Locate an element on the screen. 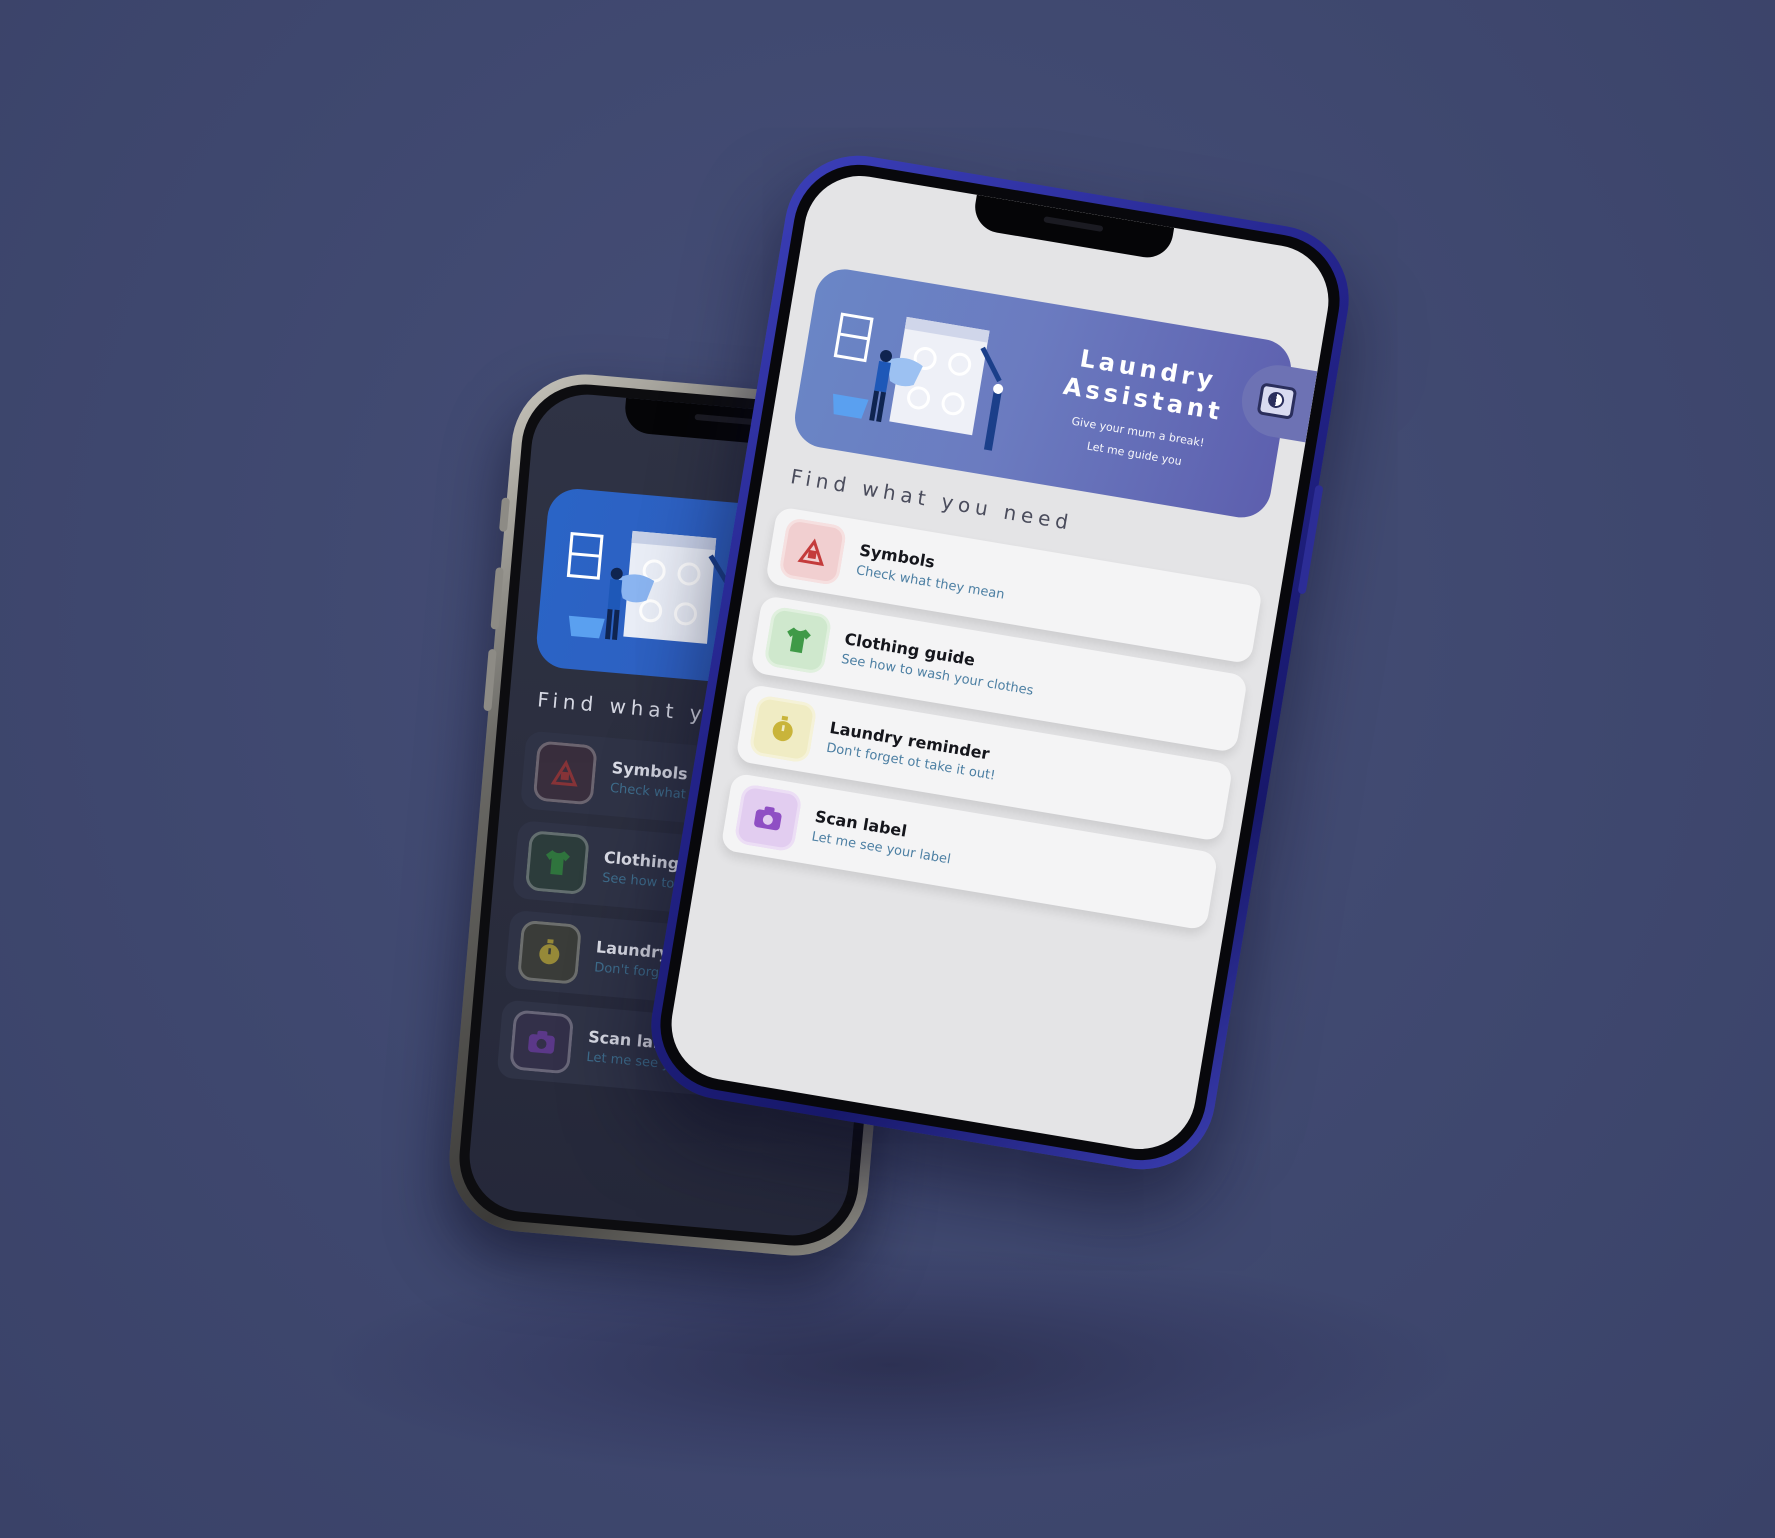 This screenshot has width=1775, height=1538. floor-shadow is located at coordinates (890, 1365).